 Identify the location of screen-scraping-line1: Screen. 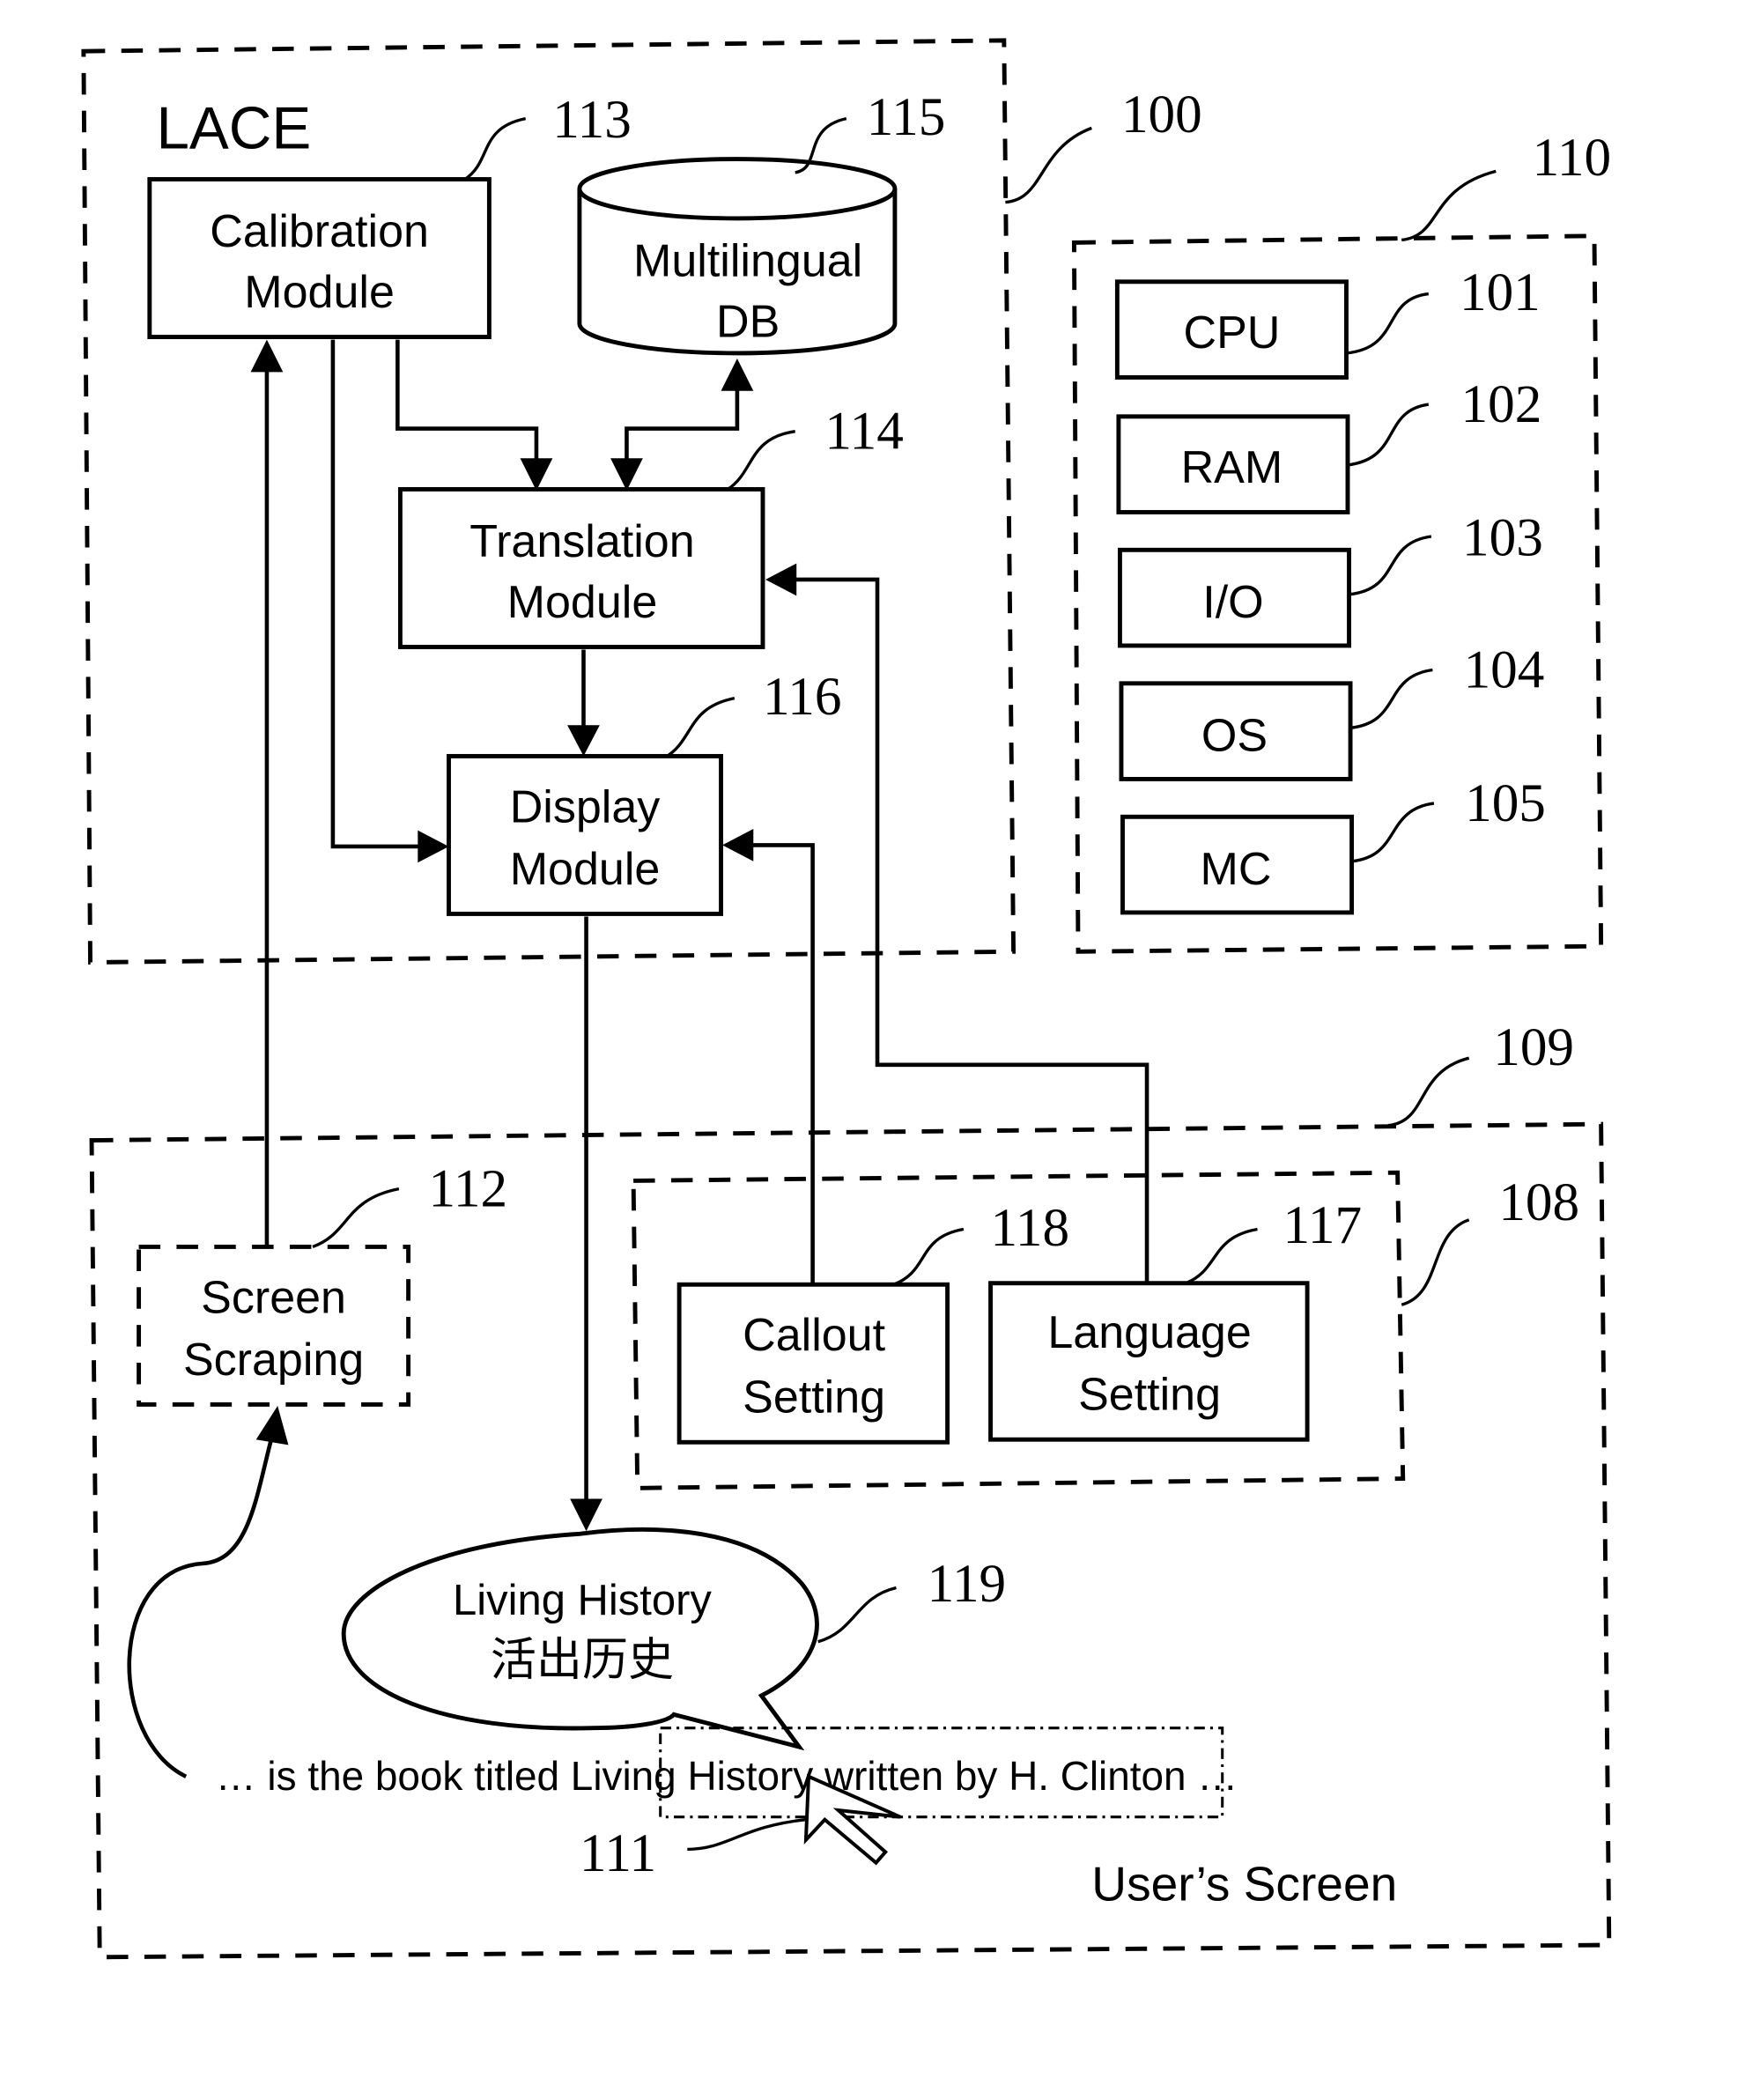
(273, 1297).